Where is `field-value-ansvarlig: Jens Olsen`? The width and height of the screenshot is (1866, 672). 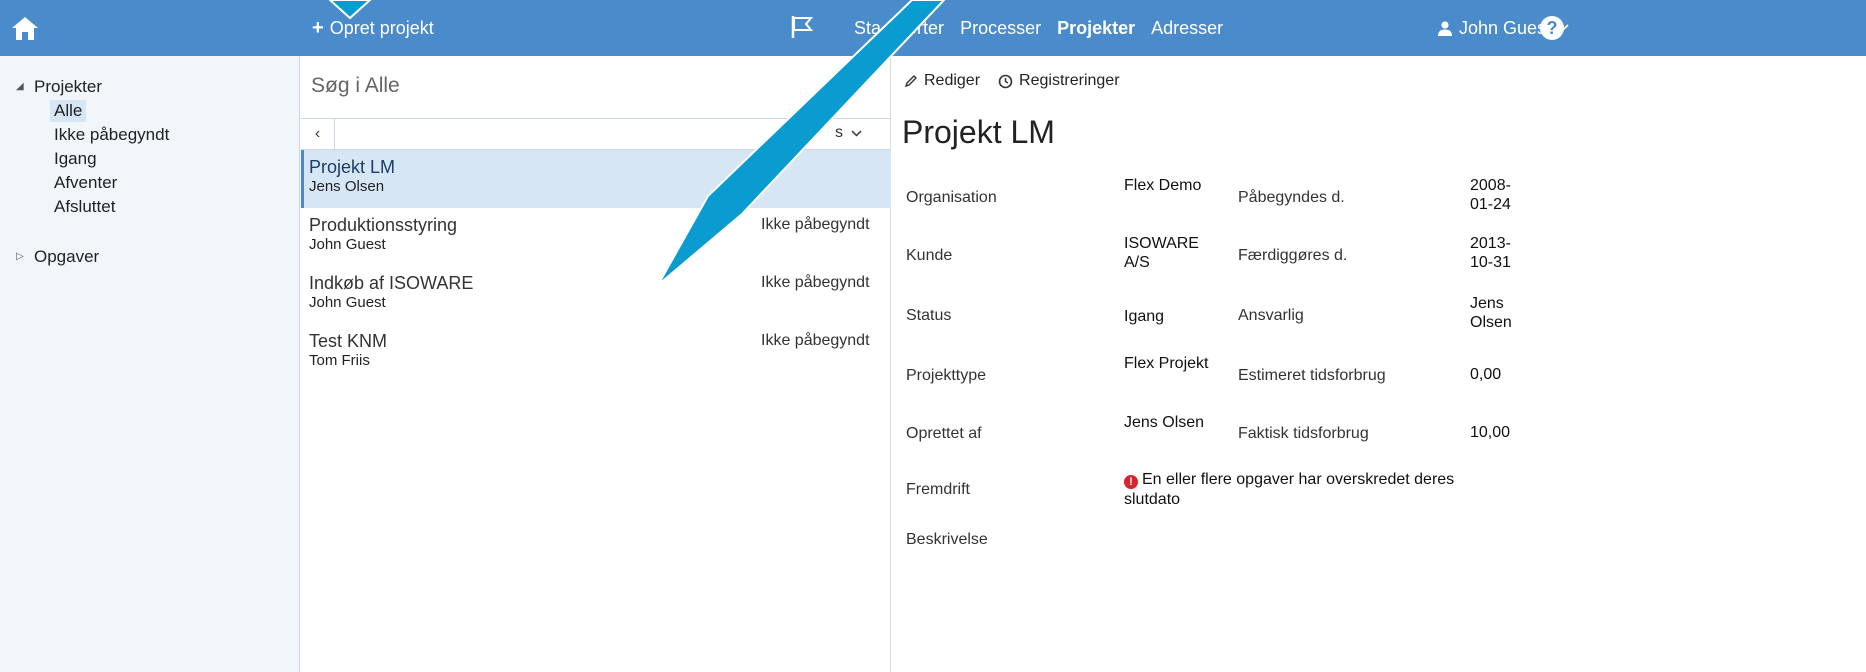
field-value-ansvarlig: Jens Olsen is located at coordinates (1491, 313).